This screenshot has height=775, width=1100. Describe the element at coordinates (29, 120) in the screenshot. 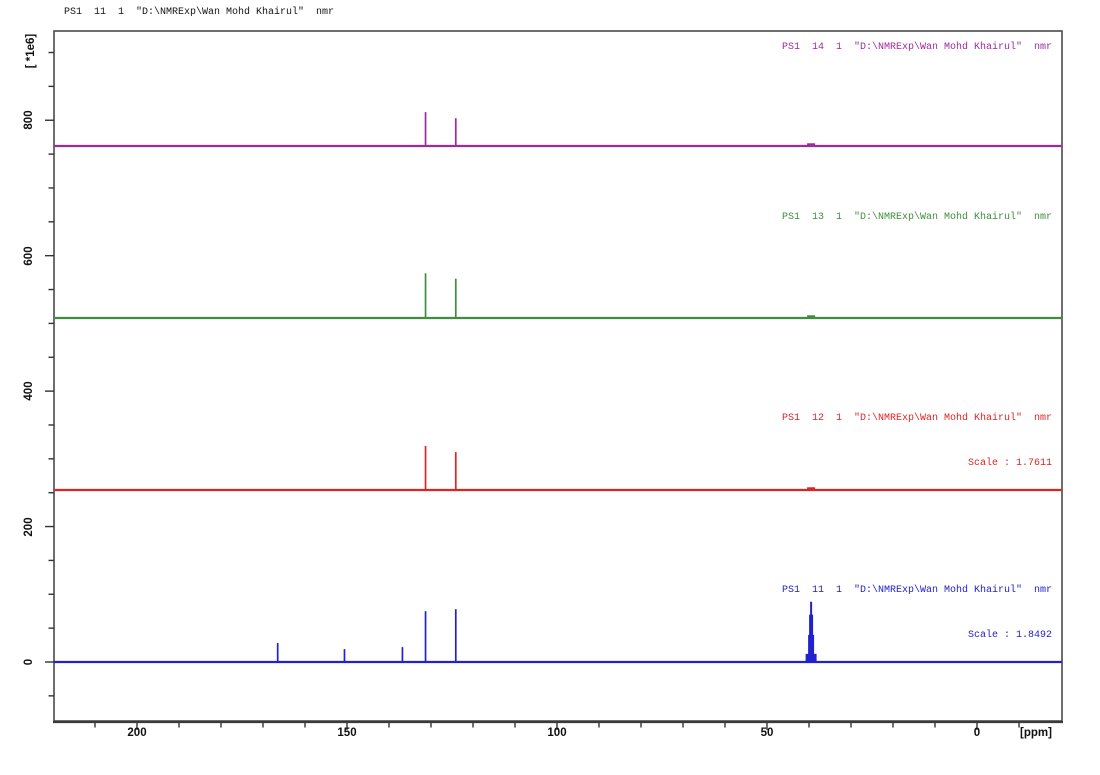

I see `y-axis-tick-label: 800` at that location.